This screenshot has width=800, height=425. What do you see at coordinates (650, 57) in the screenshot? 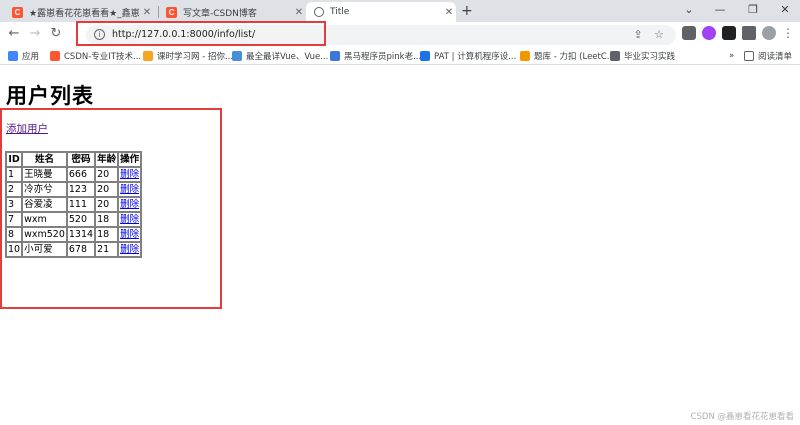
I see `bookmark-label: 毕业实习实践` at bounding box center [650, 57].